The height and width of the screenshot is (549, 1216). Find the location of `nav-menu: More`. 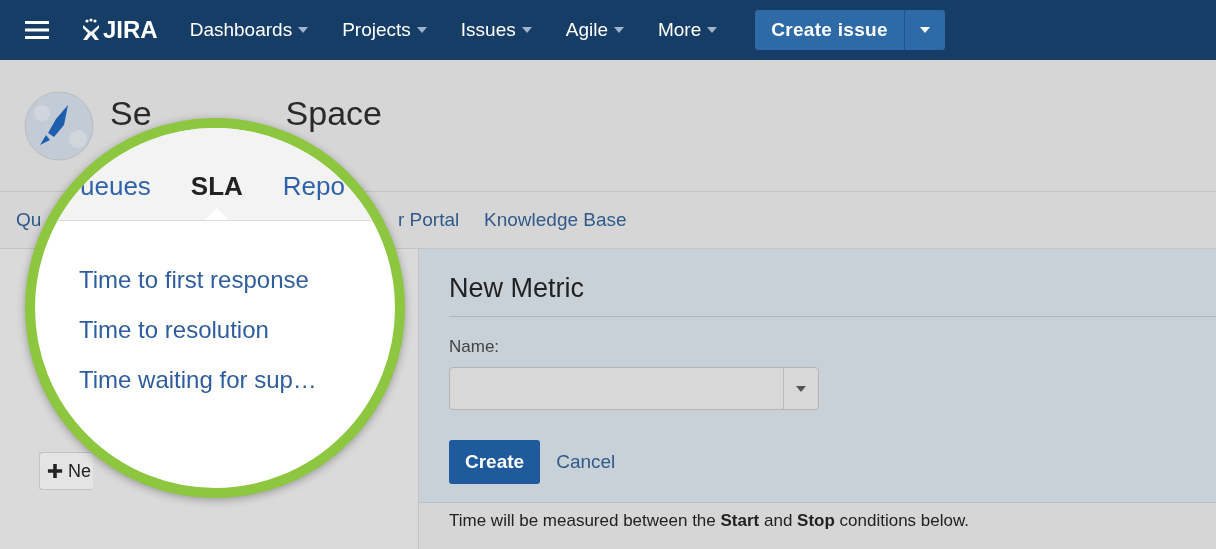

nav-menu: More is located at coordinates (687, 30).